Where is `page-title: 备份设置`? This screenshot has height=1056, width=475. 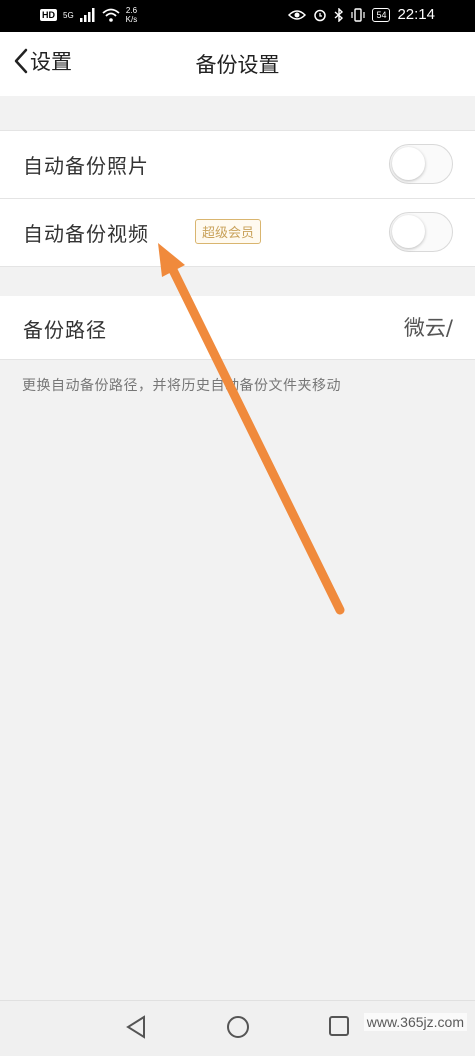
page-title: 备份设置 is located at coordinates (237, 65).